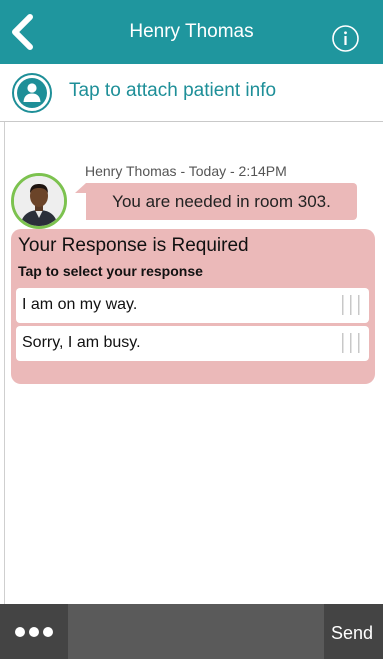 The height and width of the screenshot is (659, 383). I want to click on message-text: You are needed in room 303., so click(221, 201).